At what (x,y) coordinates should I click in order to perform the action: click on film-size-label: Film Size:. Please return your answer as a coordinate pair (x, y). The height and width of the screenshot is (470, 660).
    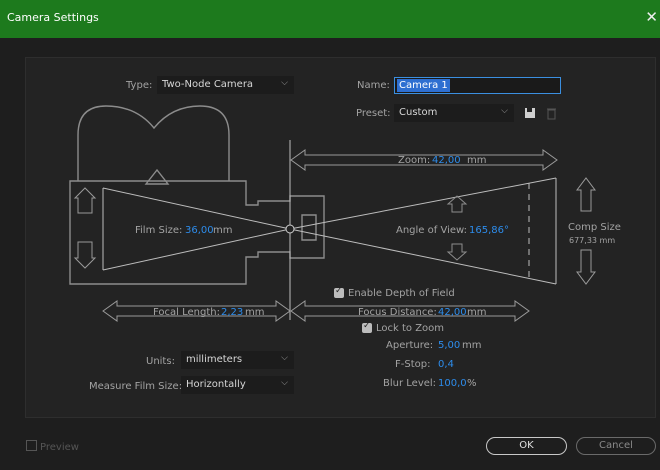
    Looking at the image, I should click on (159, 230).